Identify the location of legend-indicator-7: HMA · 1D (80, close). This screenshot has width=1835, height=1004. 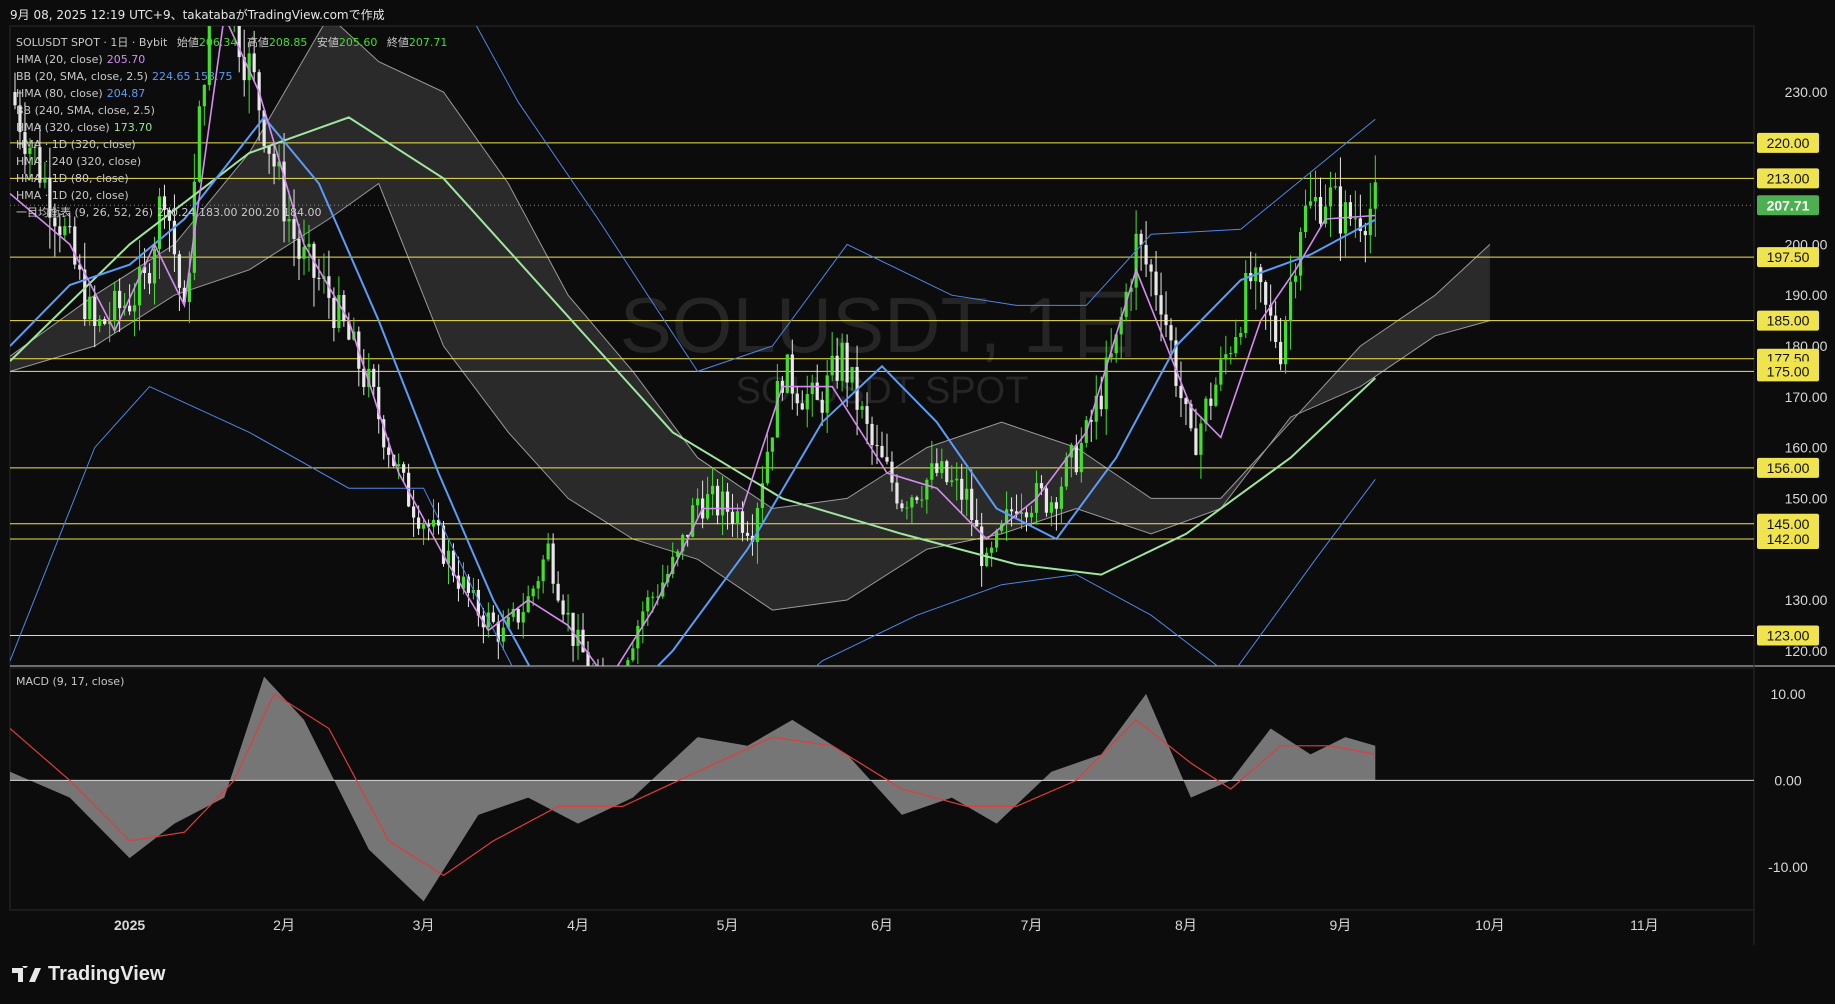
(231, 178).